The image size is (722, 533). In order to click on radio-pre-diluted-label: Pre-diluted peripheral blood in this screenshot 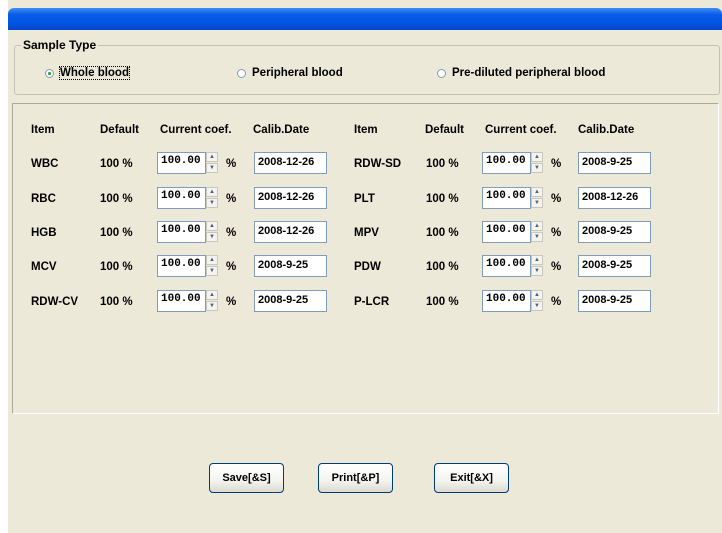, I will do `click(529, 73)`.